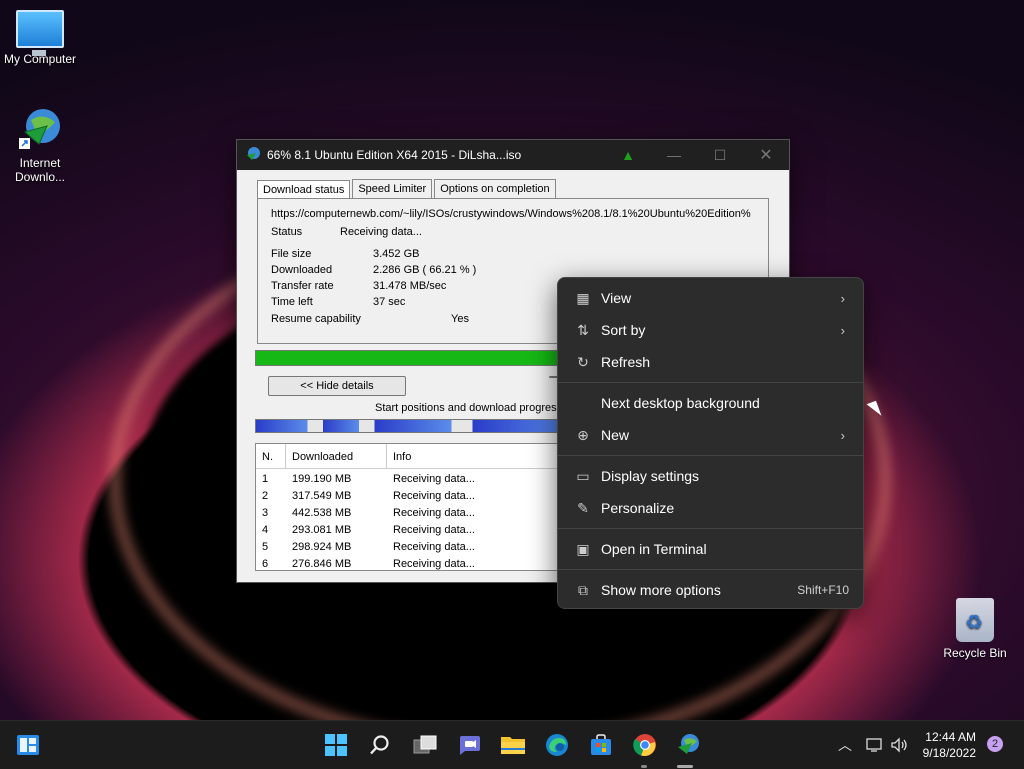 This screenshot has width=1024, height=769. I want to click on chat-icon, so click(469, 745).